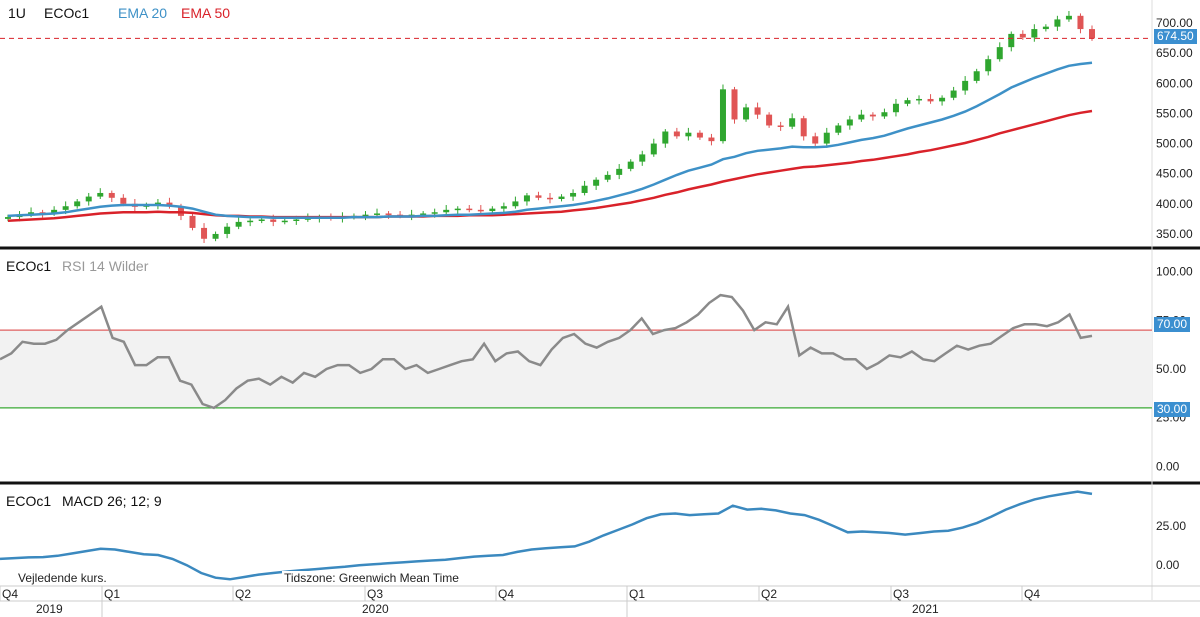 This screenshot has width=1200, height=617. Describe the element at coordinates (1174, 174) in the screenshot. I see `y-tick-label: 450.00` at that location.